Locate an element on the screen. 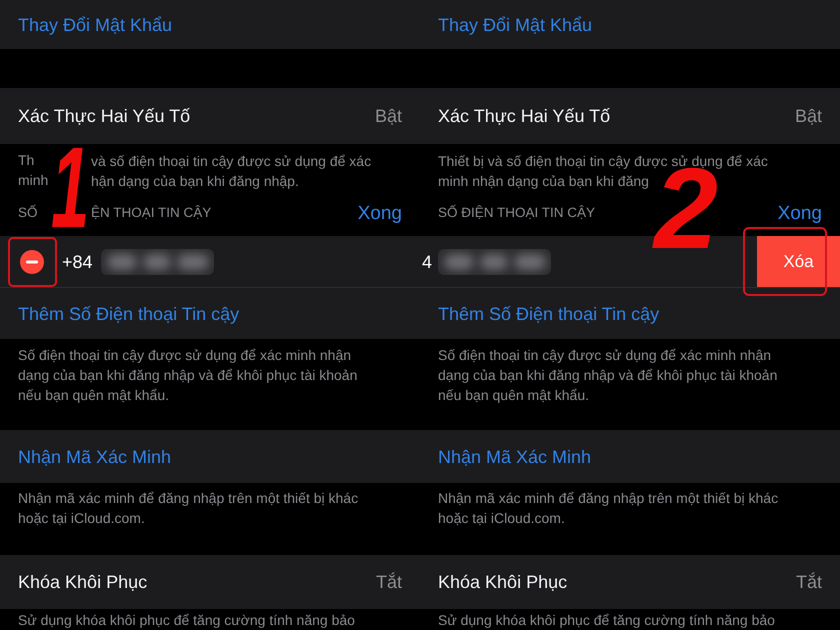 This screenshot has height=630, width=840. description-text: Th is located at coordinates (26, 160).